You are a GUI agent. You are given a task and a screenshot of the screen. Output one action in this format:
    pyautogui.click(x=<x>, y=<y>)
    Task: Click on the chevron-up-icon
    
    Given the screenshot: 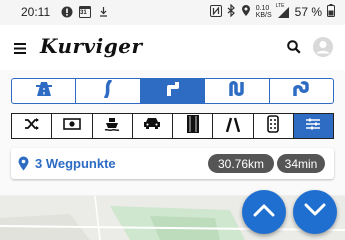 What is the action you would take?
    pyautogui.click(x=264, y=212)
    